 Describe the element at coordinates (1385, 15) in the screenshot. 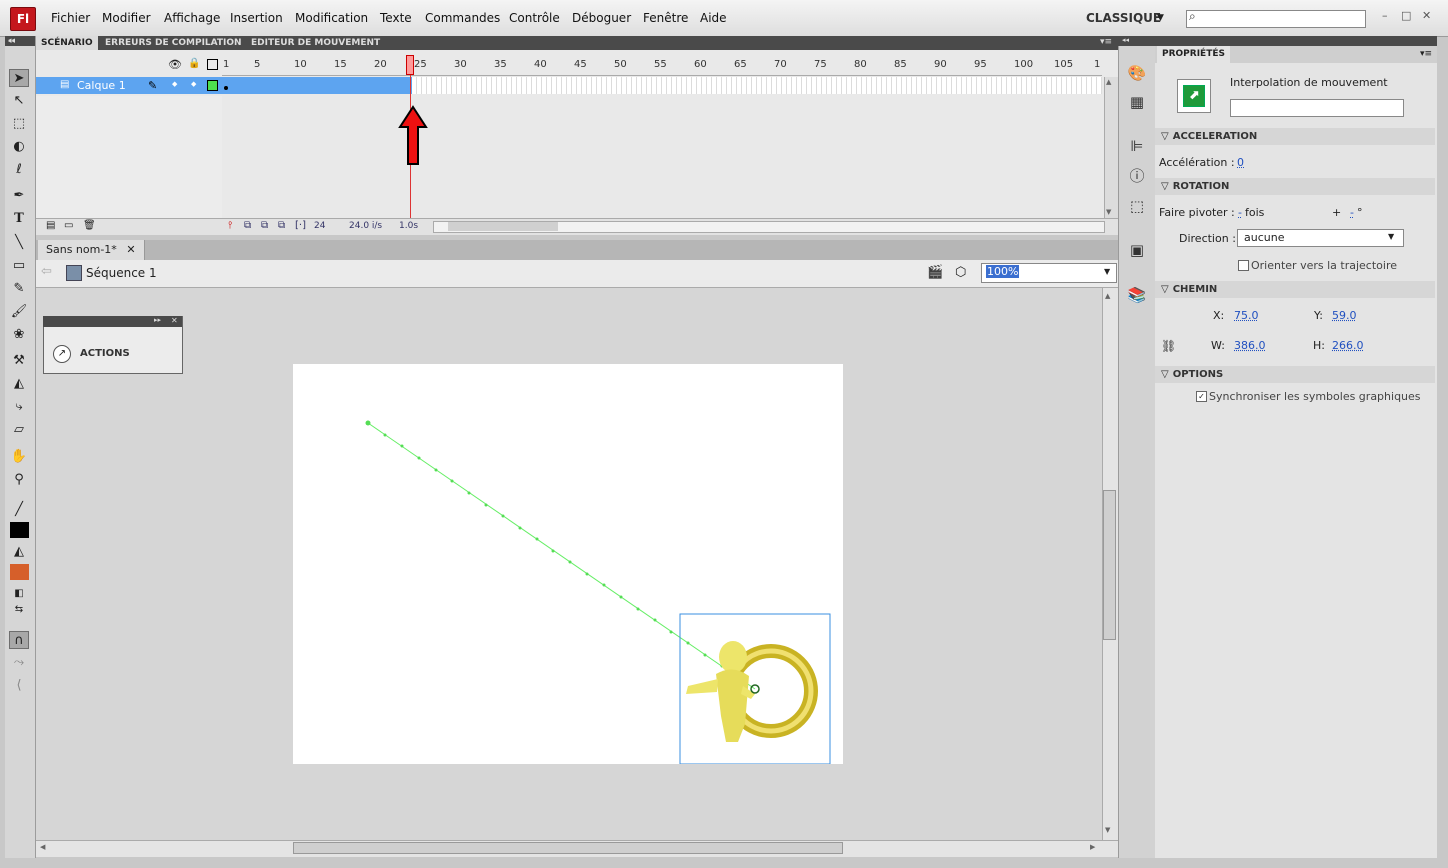

I see `minimize-button: –` at that location.